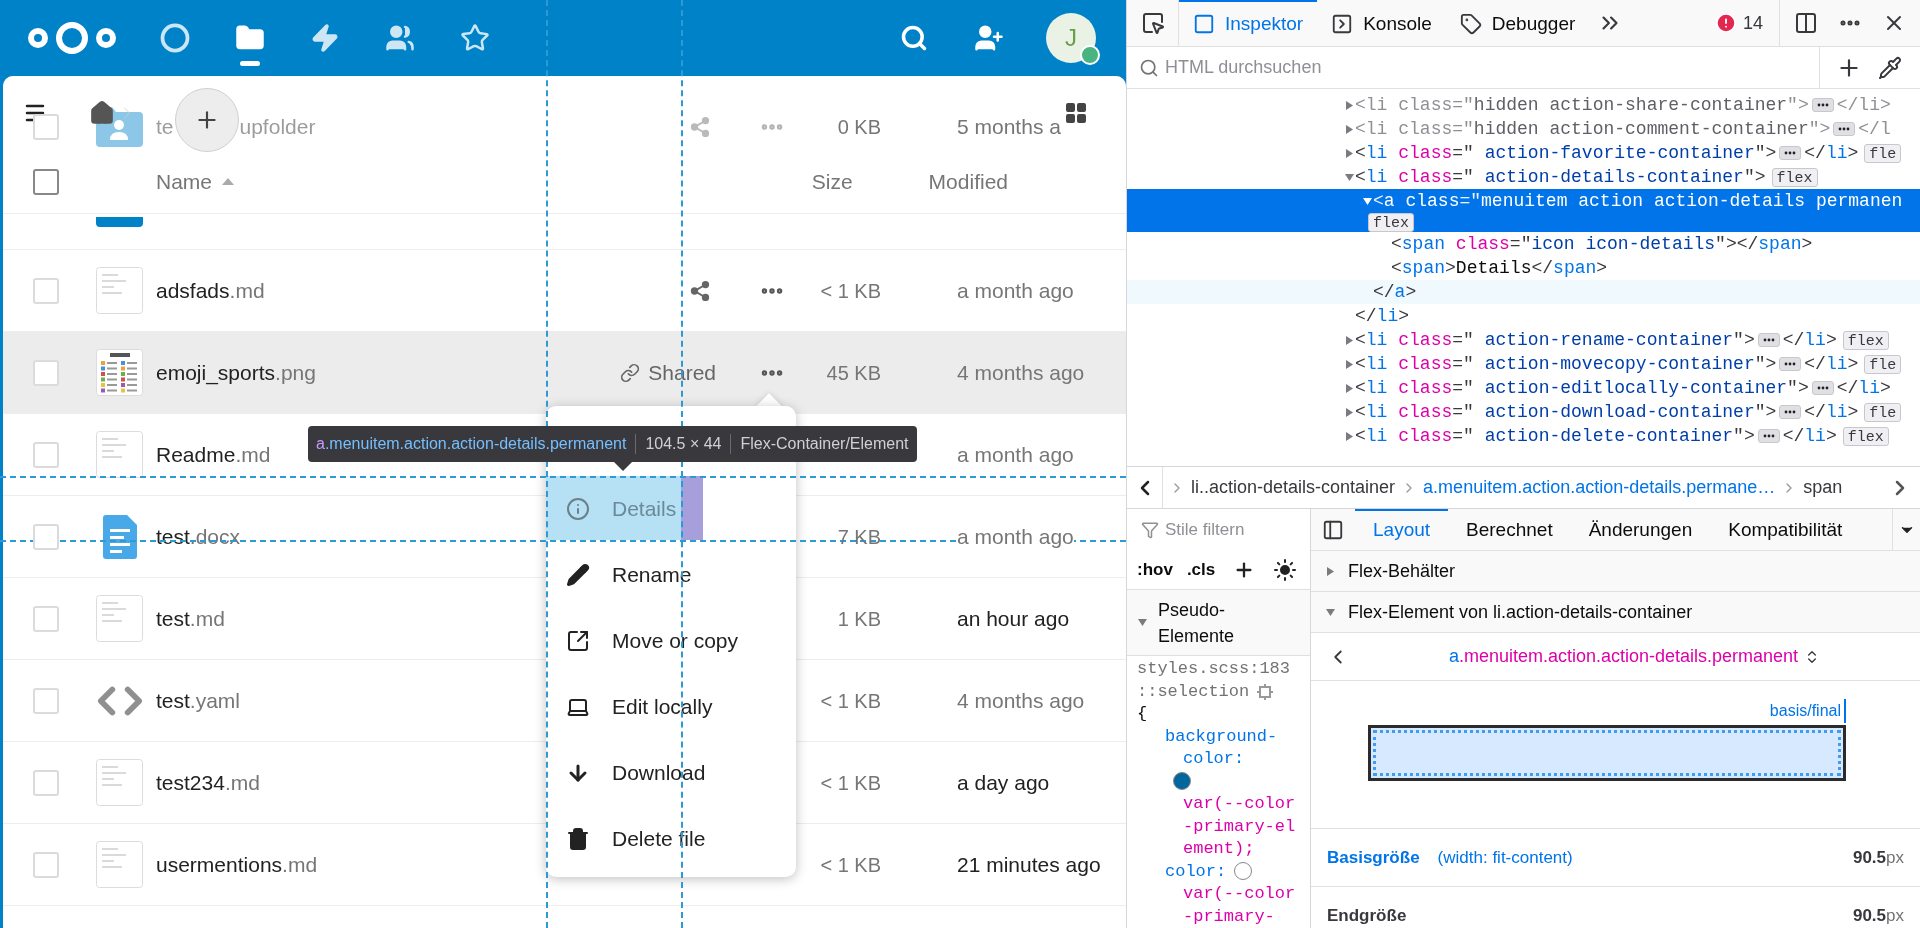 This screenshot has height=928, width=1920. Describe the element at coordinates (1523, 340) in the screenshot. I see `markup-row: <li class=" action-rename-container"> </li> flex` at that location.